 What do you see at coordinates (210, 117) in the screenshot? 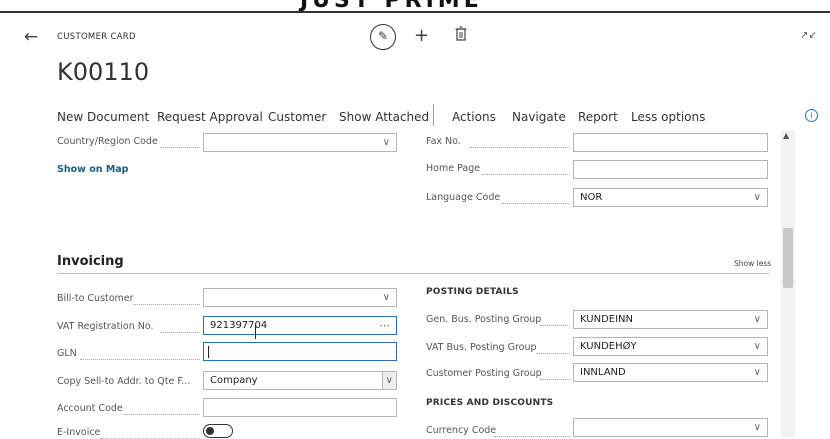
I see `action-request-approval: Request Approval` at bounding box center [210, 117].